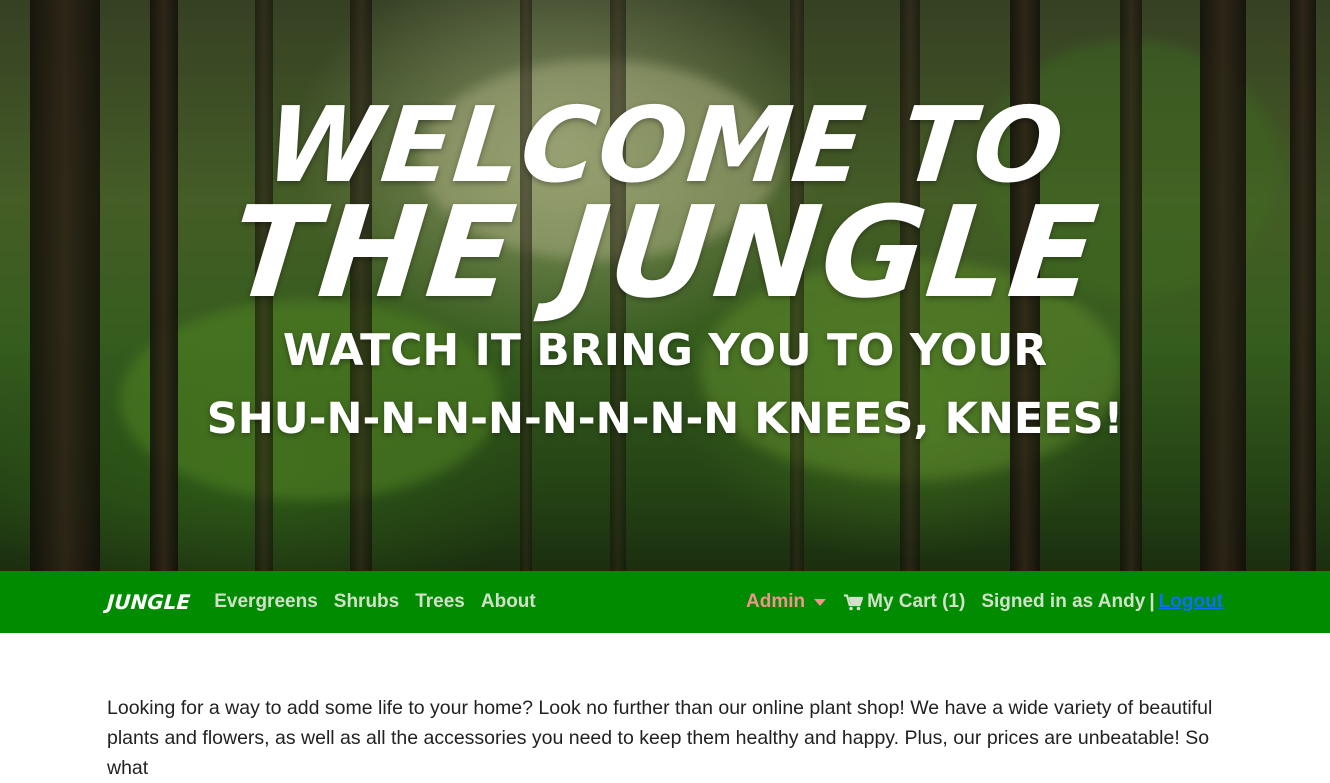 This screenshot has width=1330, height=783. What do you see at coordinates (665, 419) in the screenshot?
I see `hero-subtitle-line2: SHU-N-N-N-N-N-N-N-N KNEES, KNEES!` at bounding box center [665, 419].